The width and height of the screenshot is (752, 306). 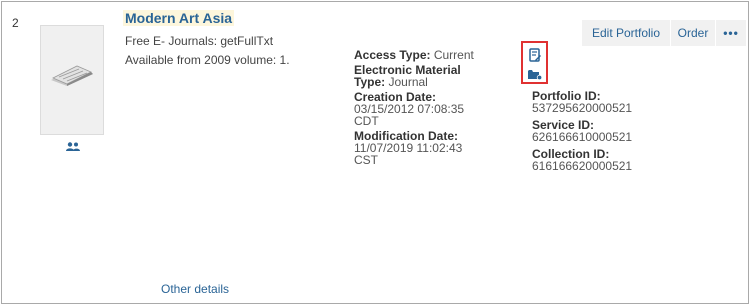 I want to click on material-type-value: Journal, so click(x=408, y=82).